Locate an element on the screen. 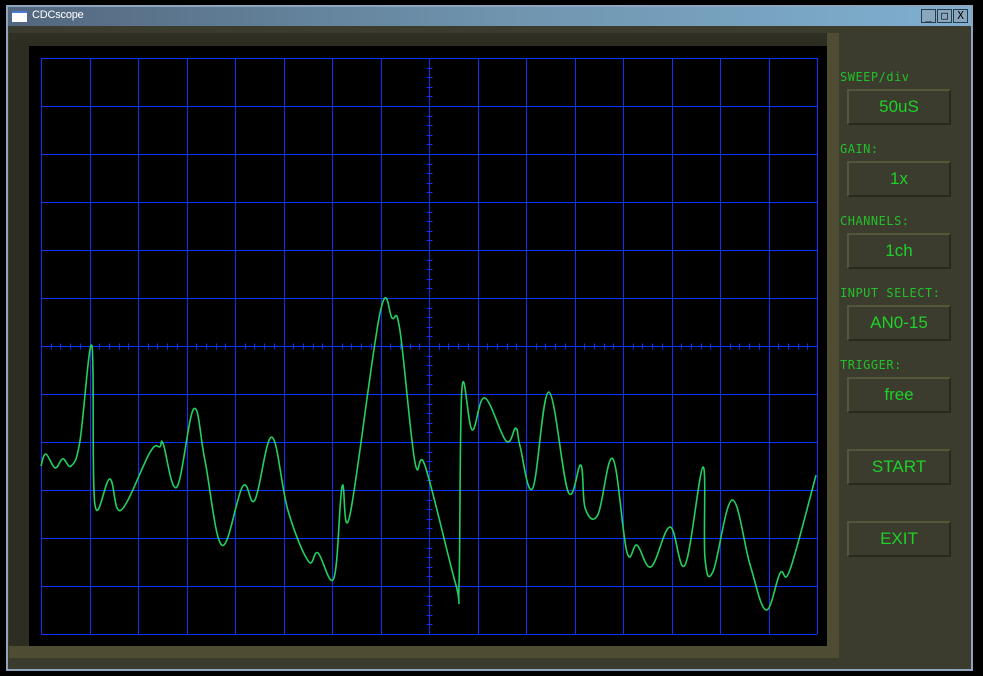 This screenshot has width=983, height=676. channels-button: 1ch is located at coordinates (899, 251).